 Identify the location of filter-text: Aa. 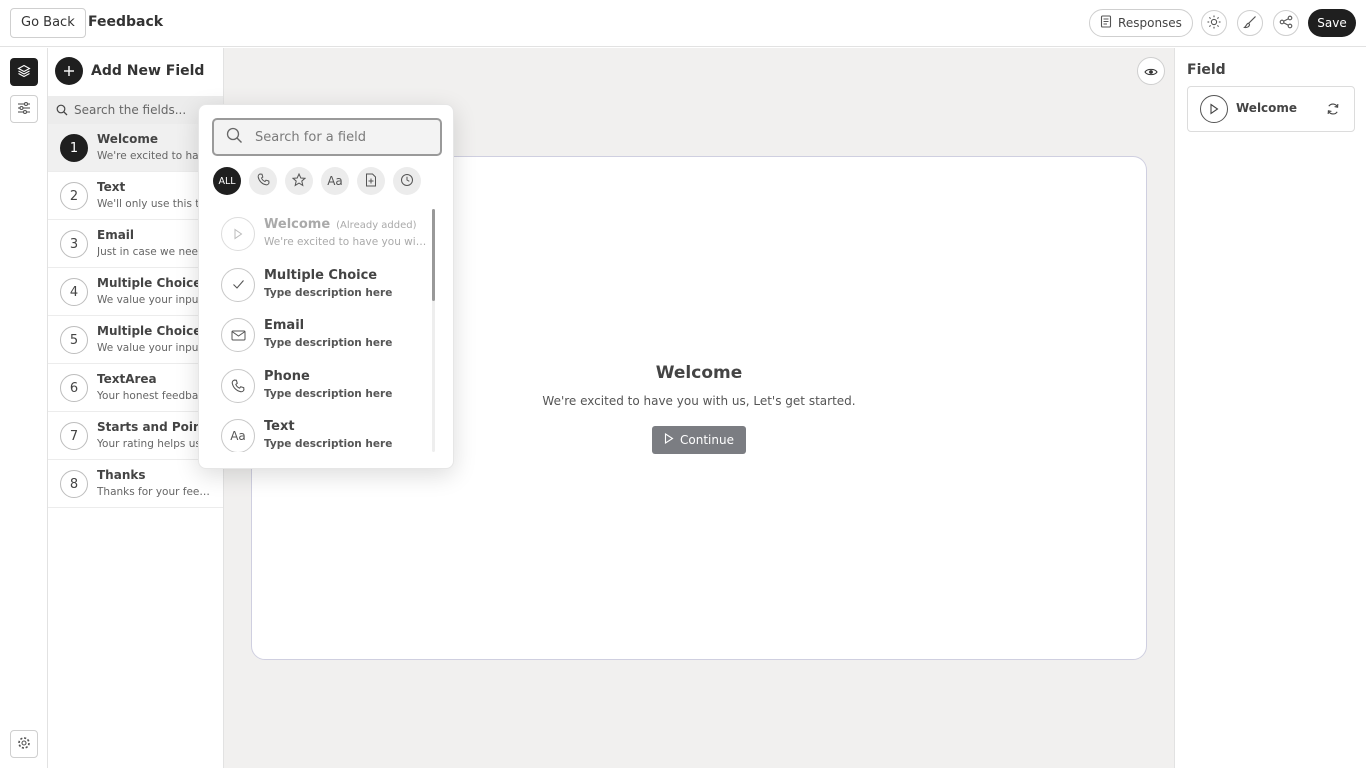
(335, 181).